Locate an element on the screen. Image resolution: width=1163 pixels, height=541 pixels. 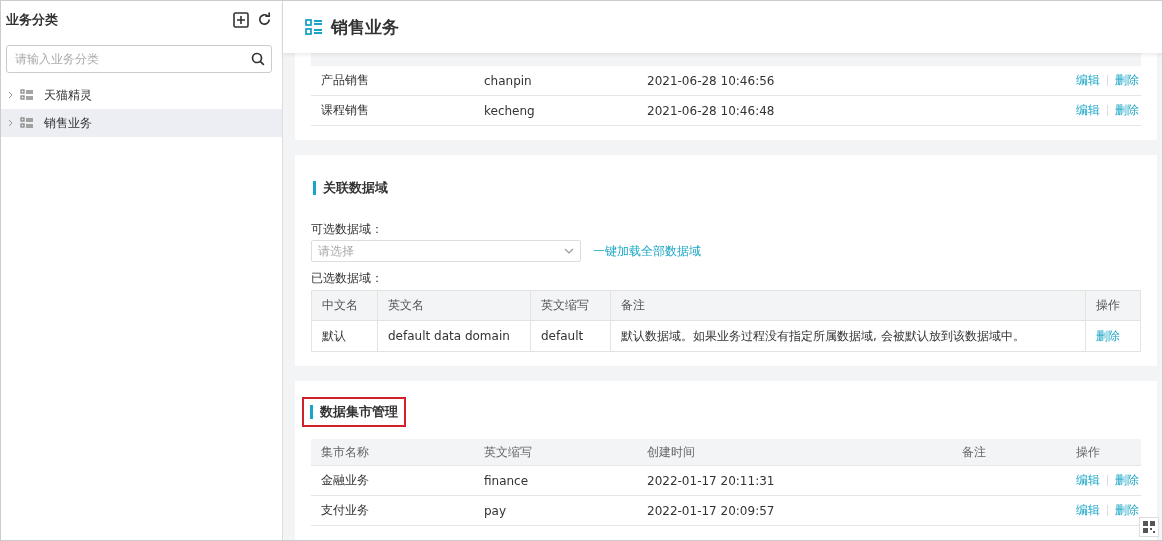
add-icon is located at coordinates (241, 20).